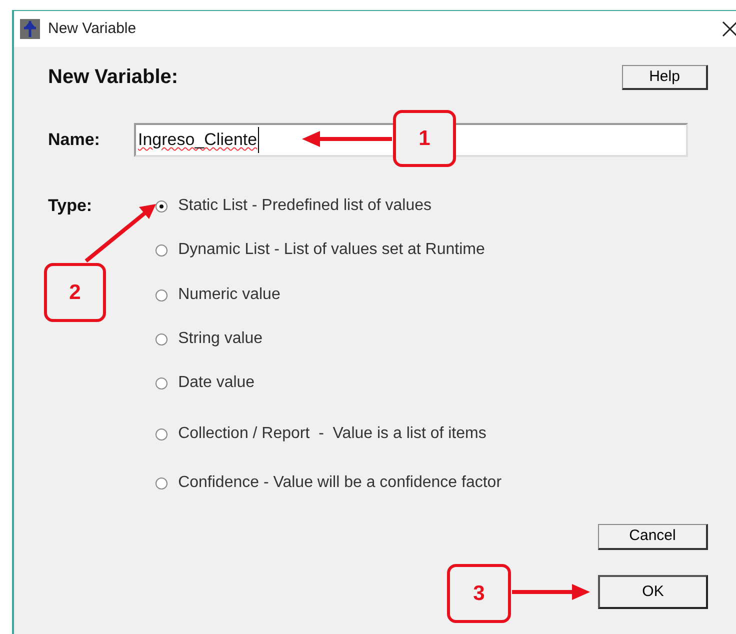 This screenshot has height=634, width=736. What do you see at coordinates (74, 140) in the screenshot?
I see `name-label: Name:` at bounding box center [74, 140].